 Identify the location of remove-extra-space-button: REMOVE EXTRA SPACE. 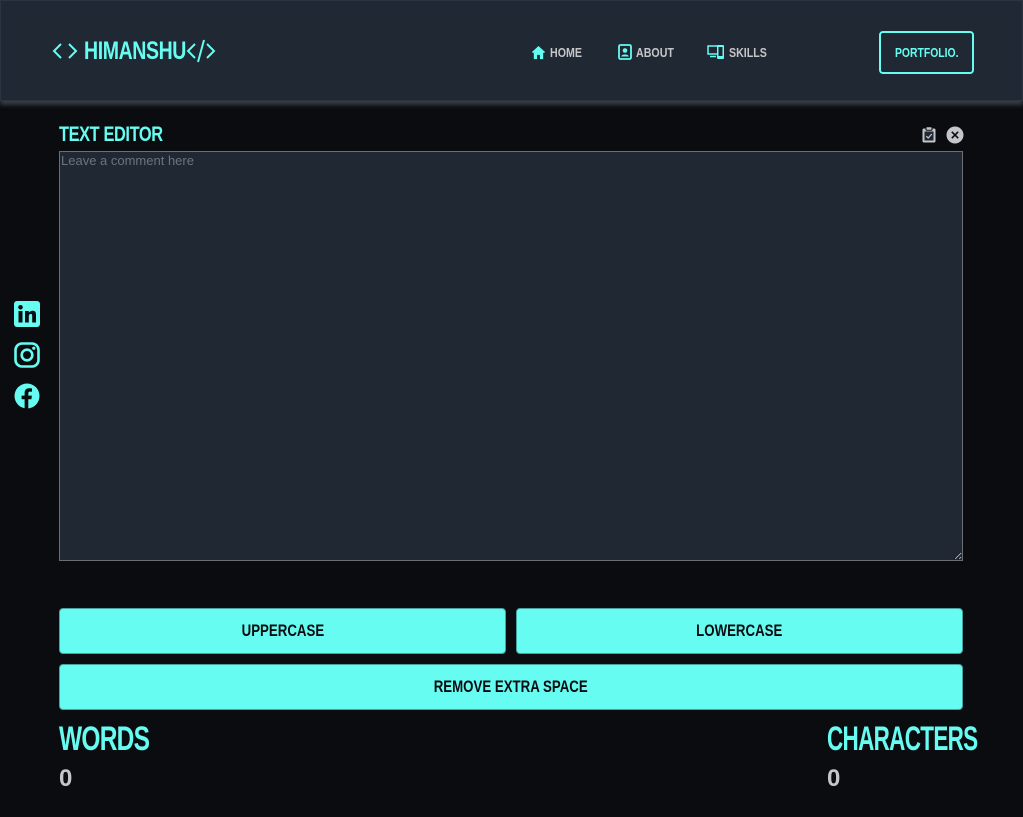
(511, 687).